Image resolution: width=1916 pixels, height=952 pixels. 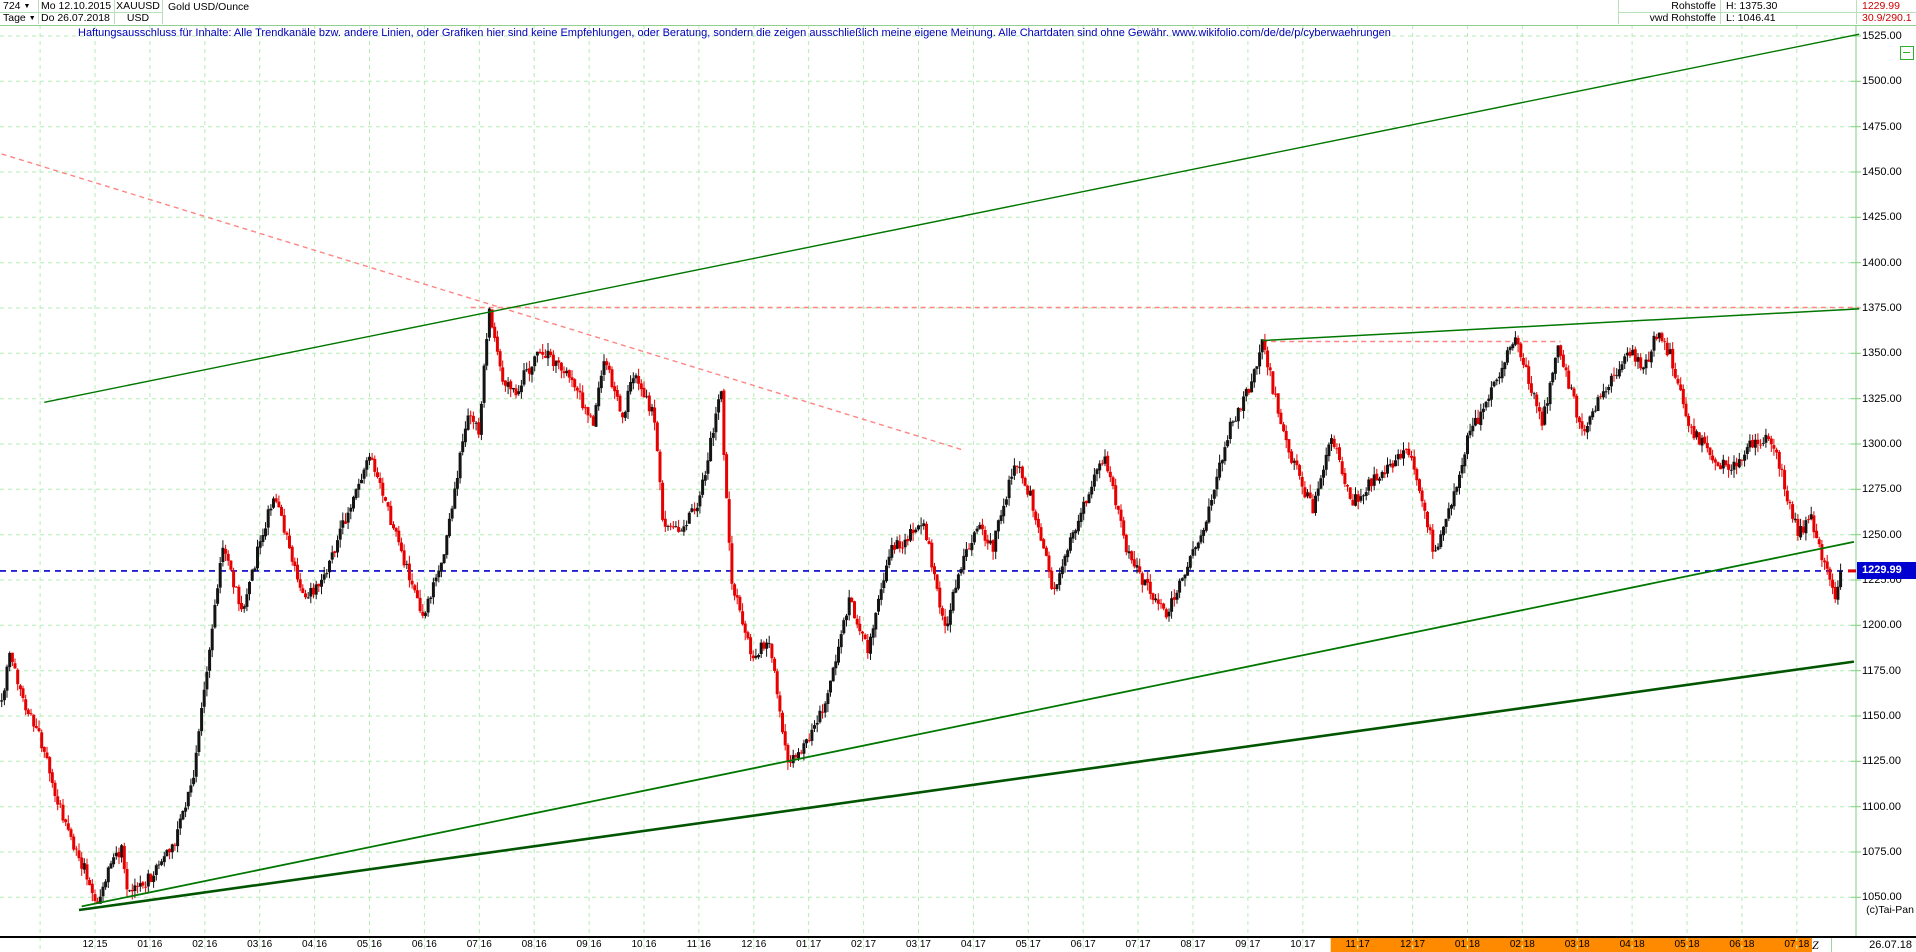 I want to click on current-price-badge: 1229.99, so click(x=1886, y=570).